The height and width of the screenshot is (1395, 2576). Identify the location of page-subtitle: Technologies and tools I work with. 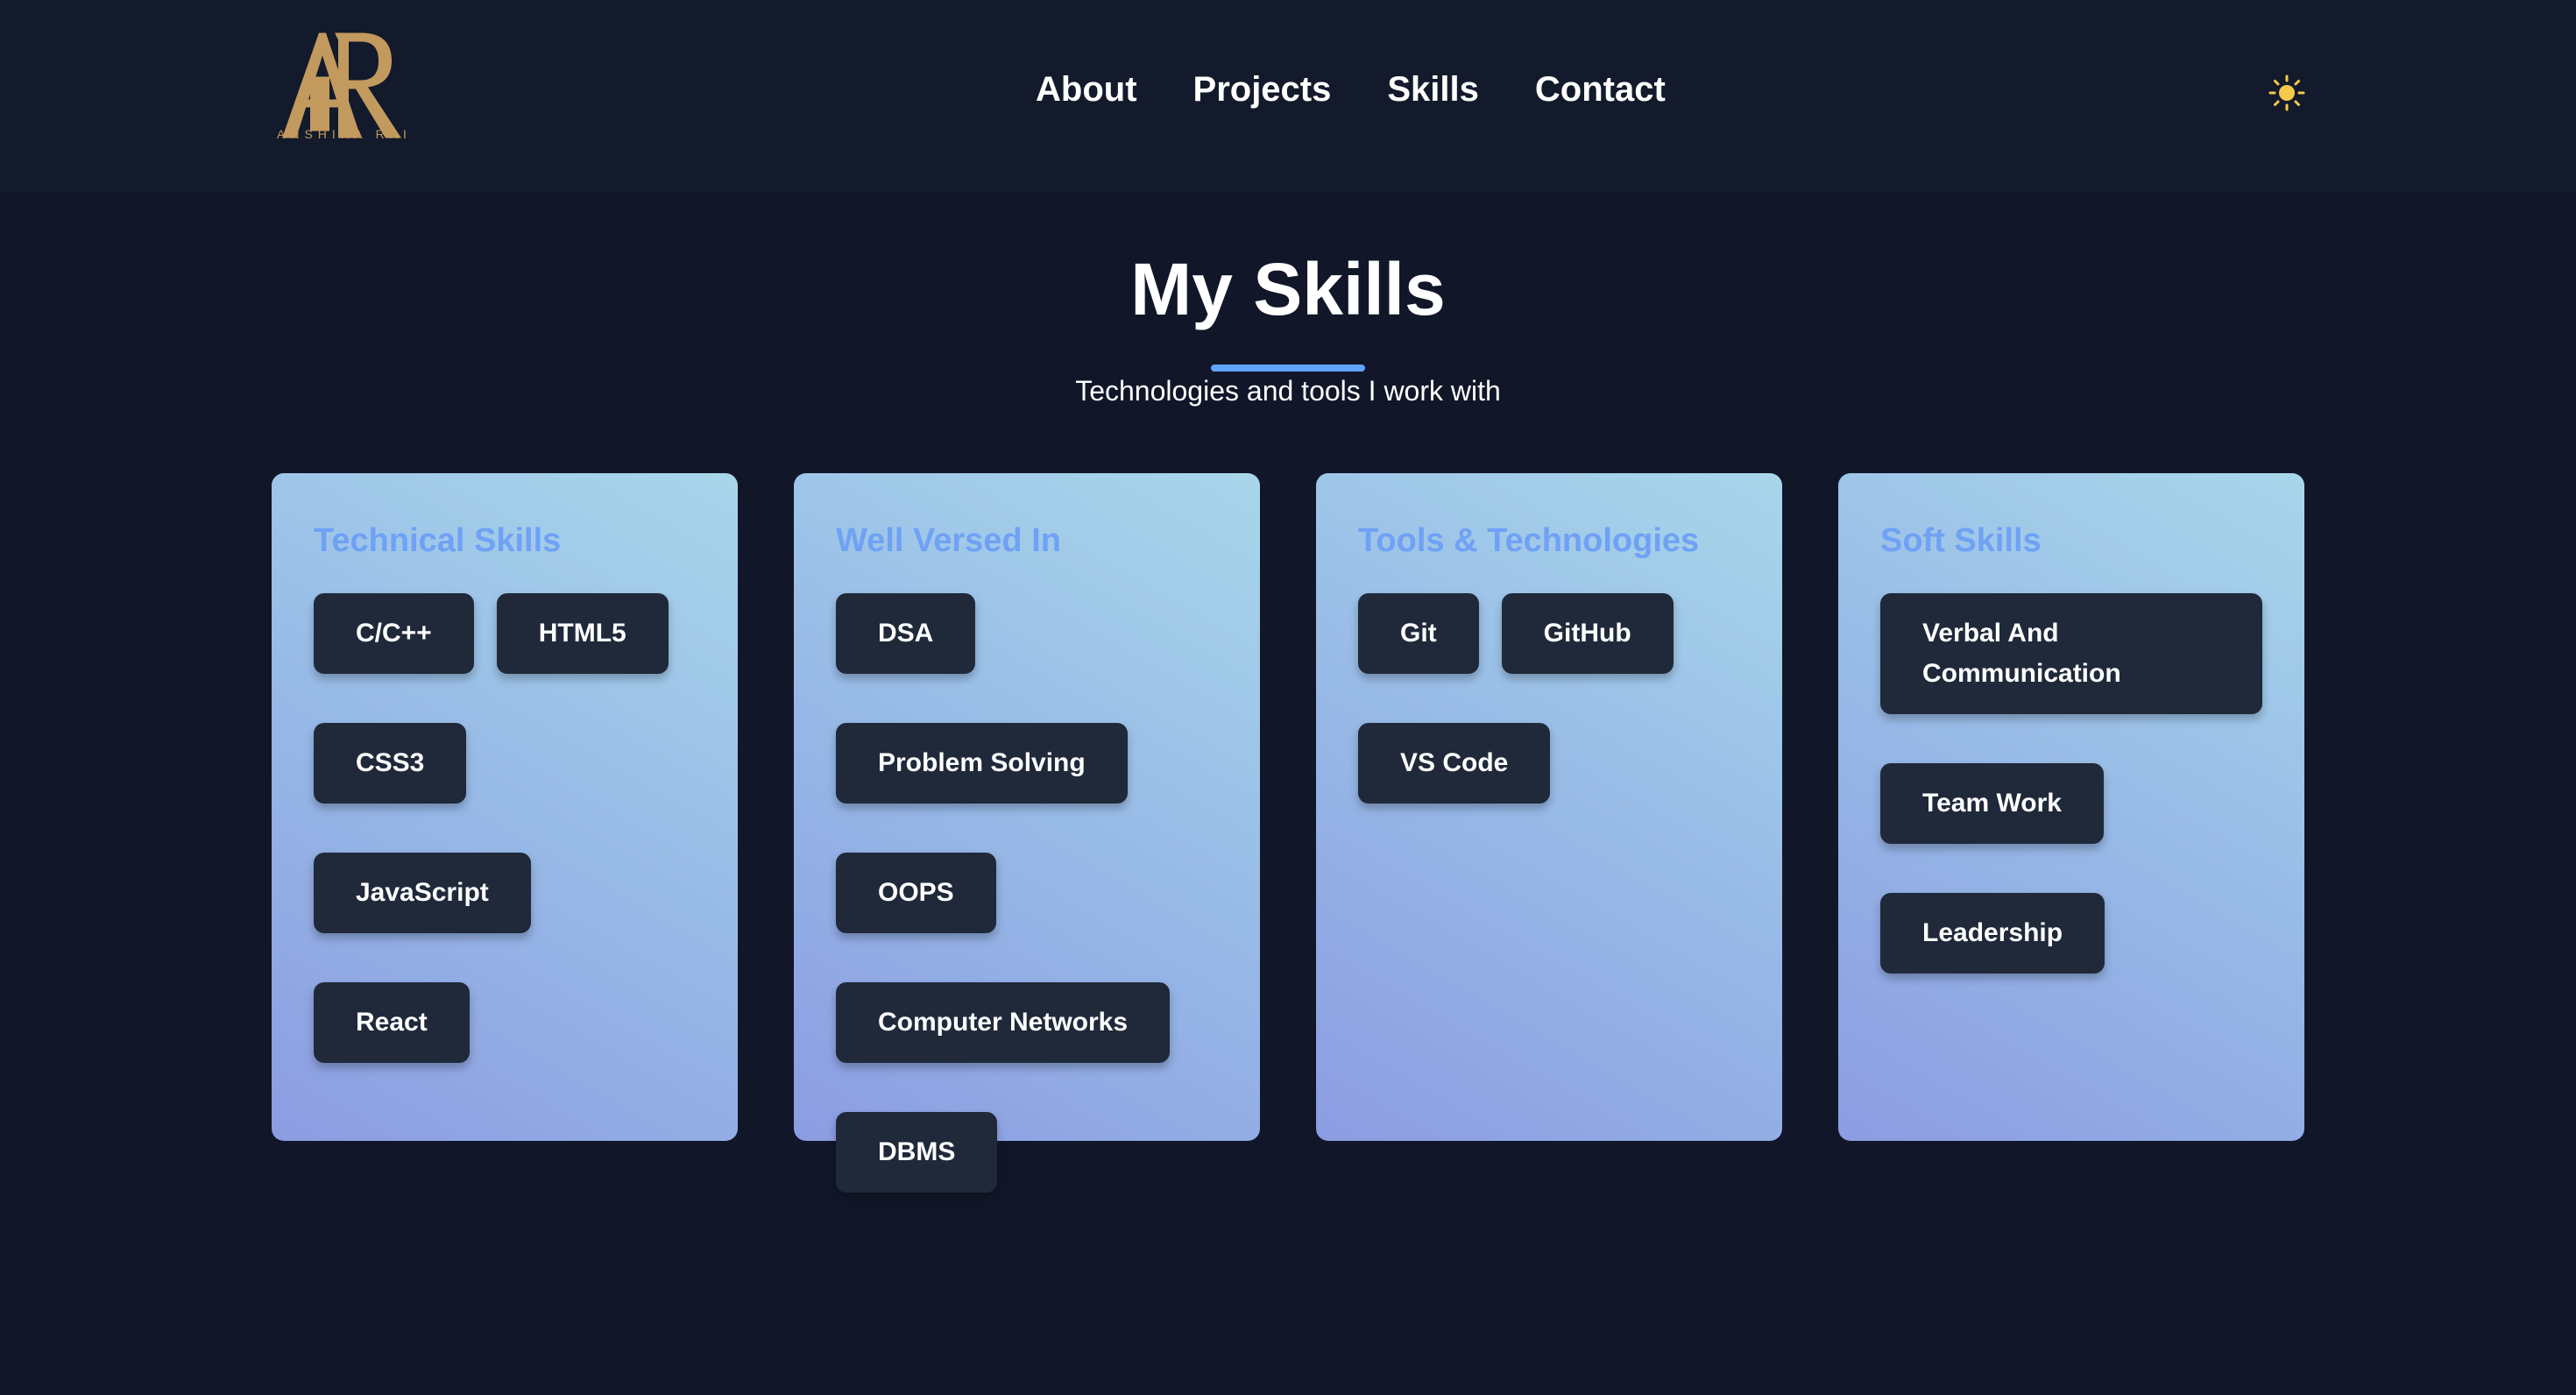
(1288, 391).